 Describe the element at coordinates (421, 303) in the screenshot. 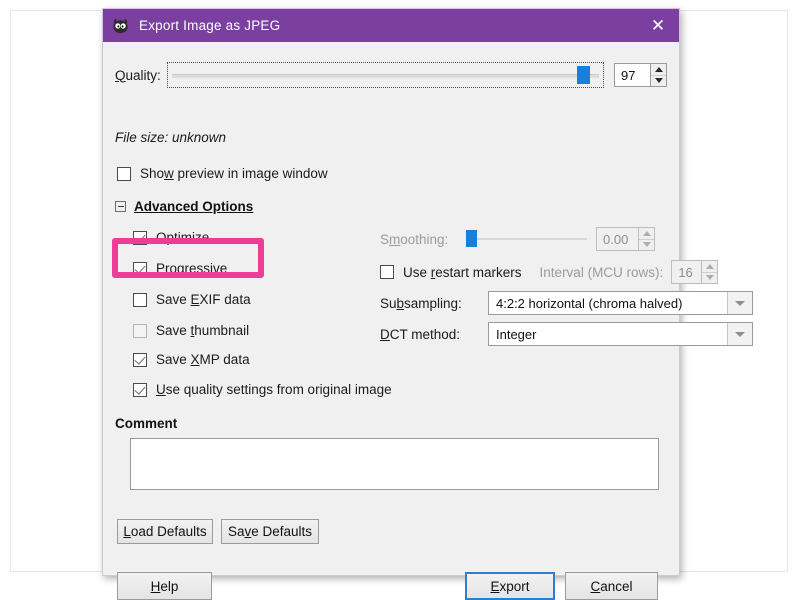

I see `subsampling-label: Subsampling:` at that location.